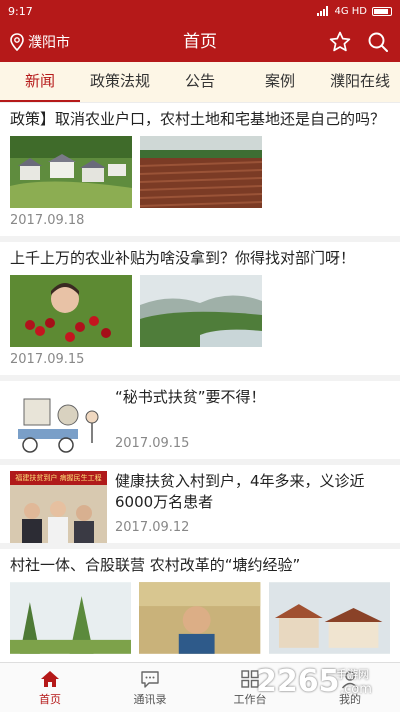 The width and height of the screenshot is (400, 712). I want to click on tab-cases: 案例, so click(280, 82).